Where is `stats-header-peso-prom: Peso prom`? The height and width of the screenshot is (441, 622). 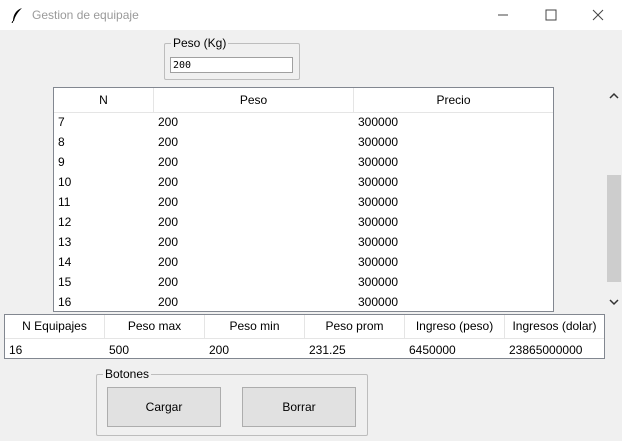 stats-header-peso-prom: Peso prom is located at coordinates (355, 327).